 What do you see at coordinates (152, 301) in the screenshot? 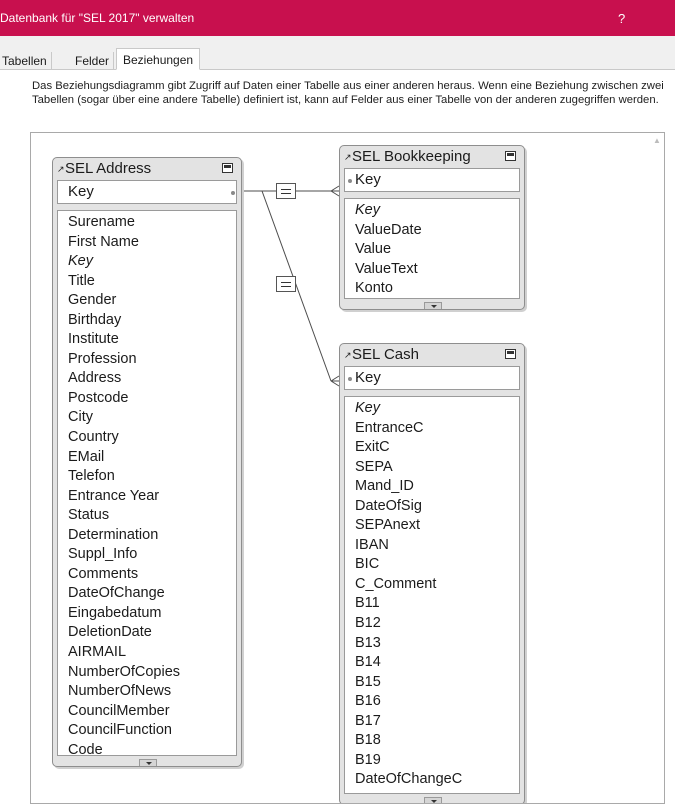
I see `field-item: Gender` at bounding box center [152, 301].